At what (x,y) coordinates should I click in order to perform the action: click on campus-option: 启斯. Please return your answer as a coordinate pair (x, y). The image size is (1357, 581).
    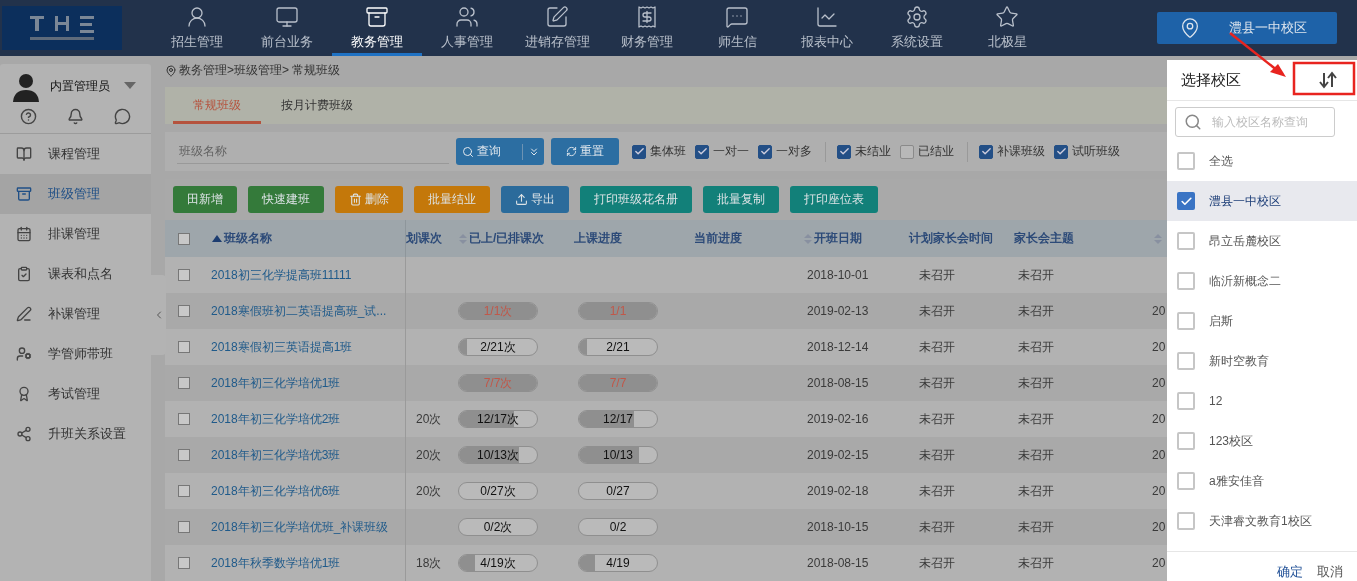
    Looking at the image, I should click on (1262, 321).